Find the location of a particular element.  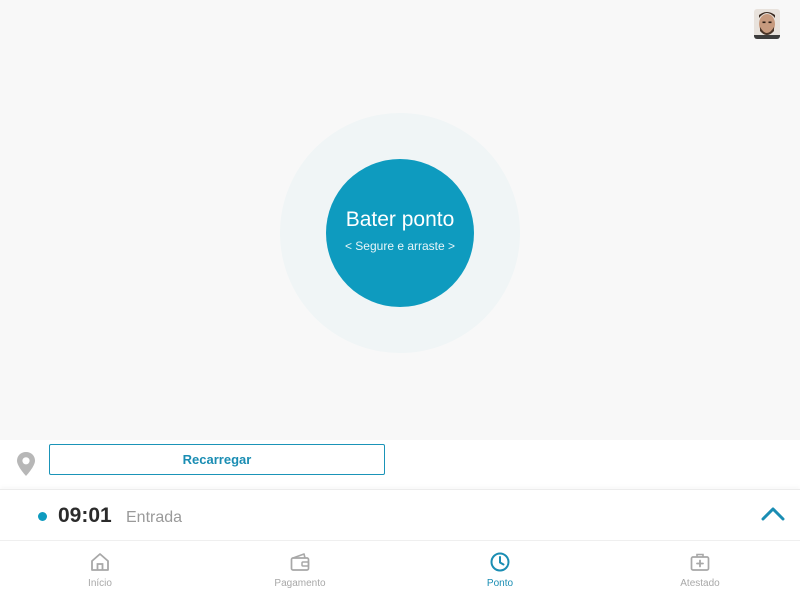

bottom-navigation: Início Pagamento Ponto Atestado is located at coordinates (400, 570).